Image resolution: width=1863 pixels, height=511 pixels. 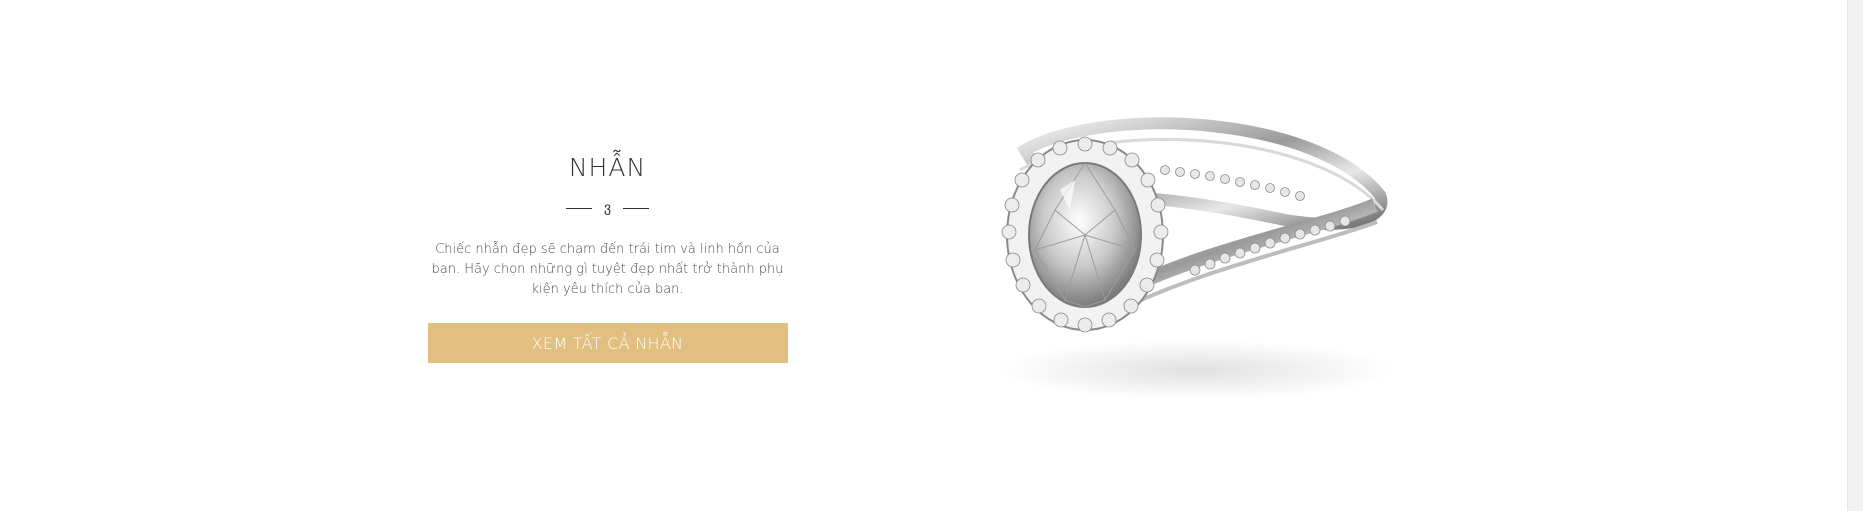 What do you see at coordinates (578, 208) in the screenshot?
I see `divider-line-left` at bounding box center [578, 208].